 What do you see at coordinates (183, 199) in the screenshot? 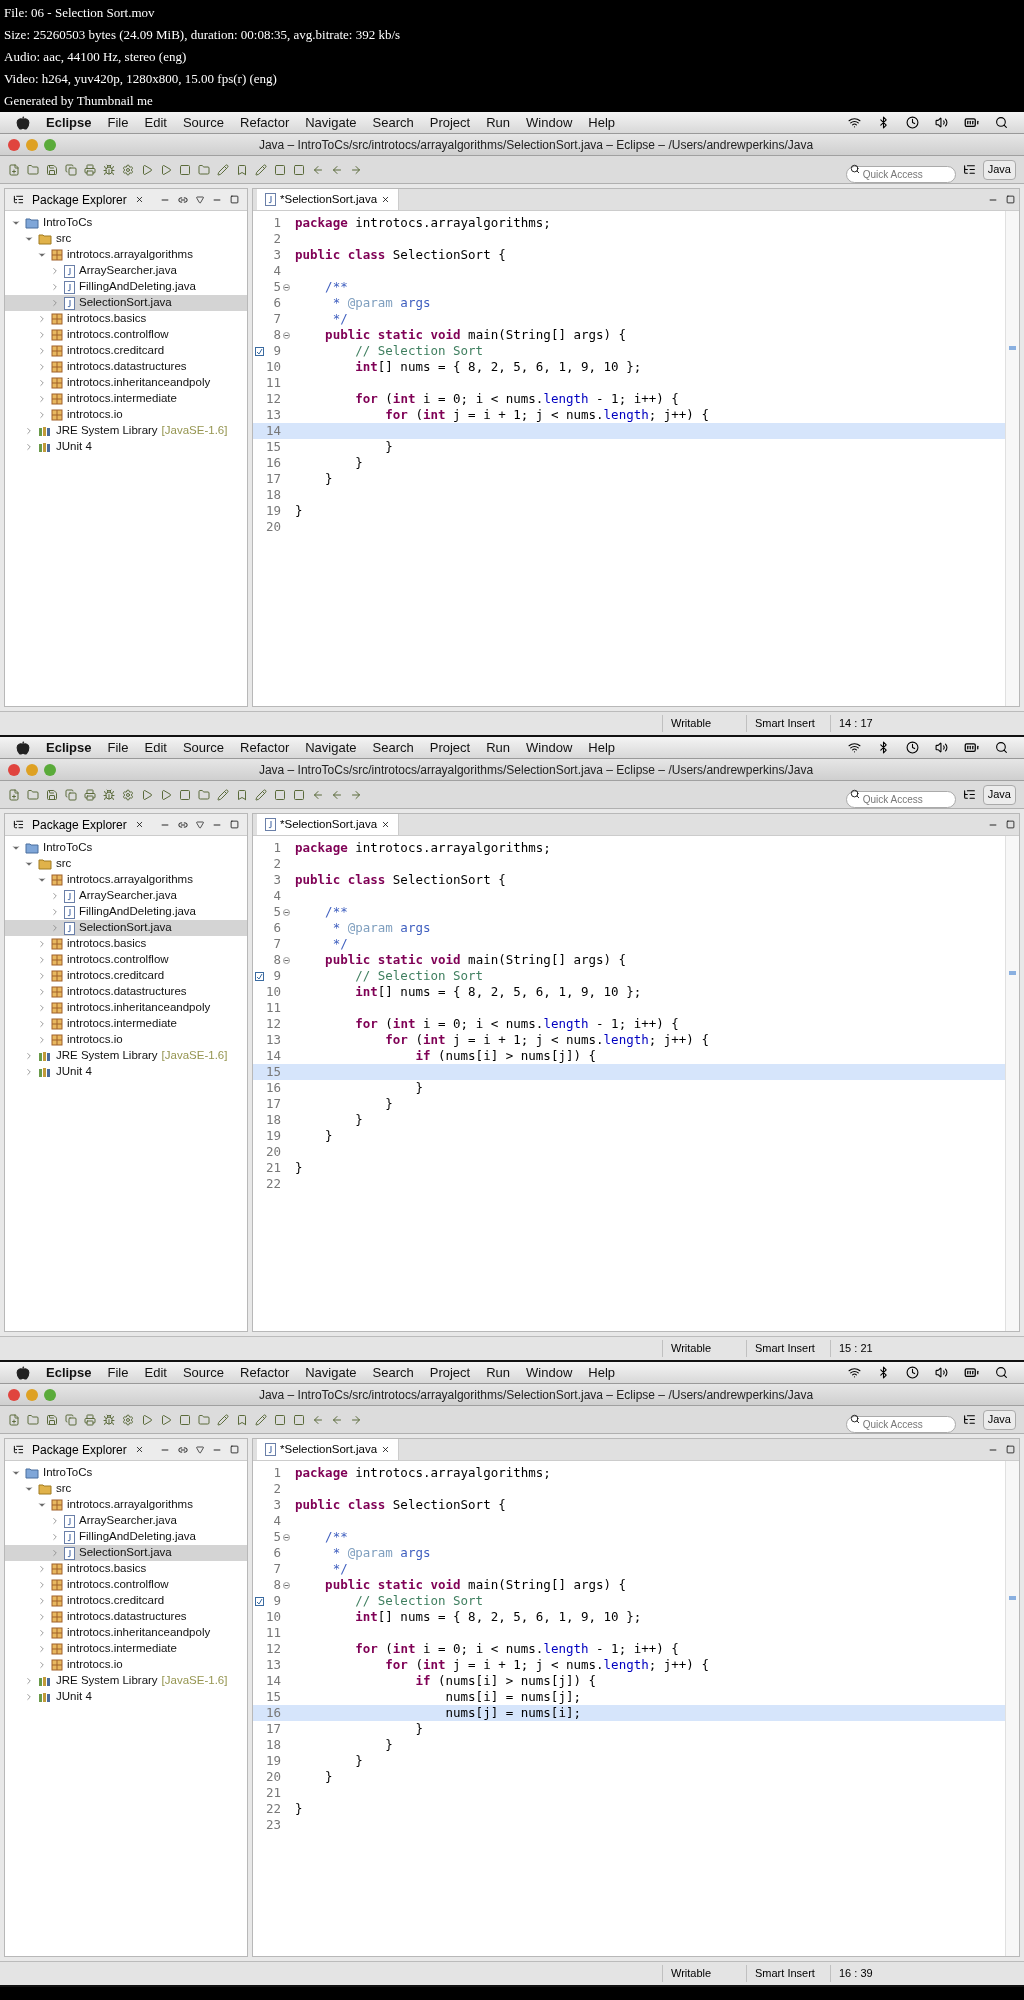
I see `link-icon` at bounding box center [183, 199].